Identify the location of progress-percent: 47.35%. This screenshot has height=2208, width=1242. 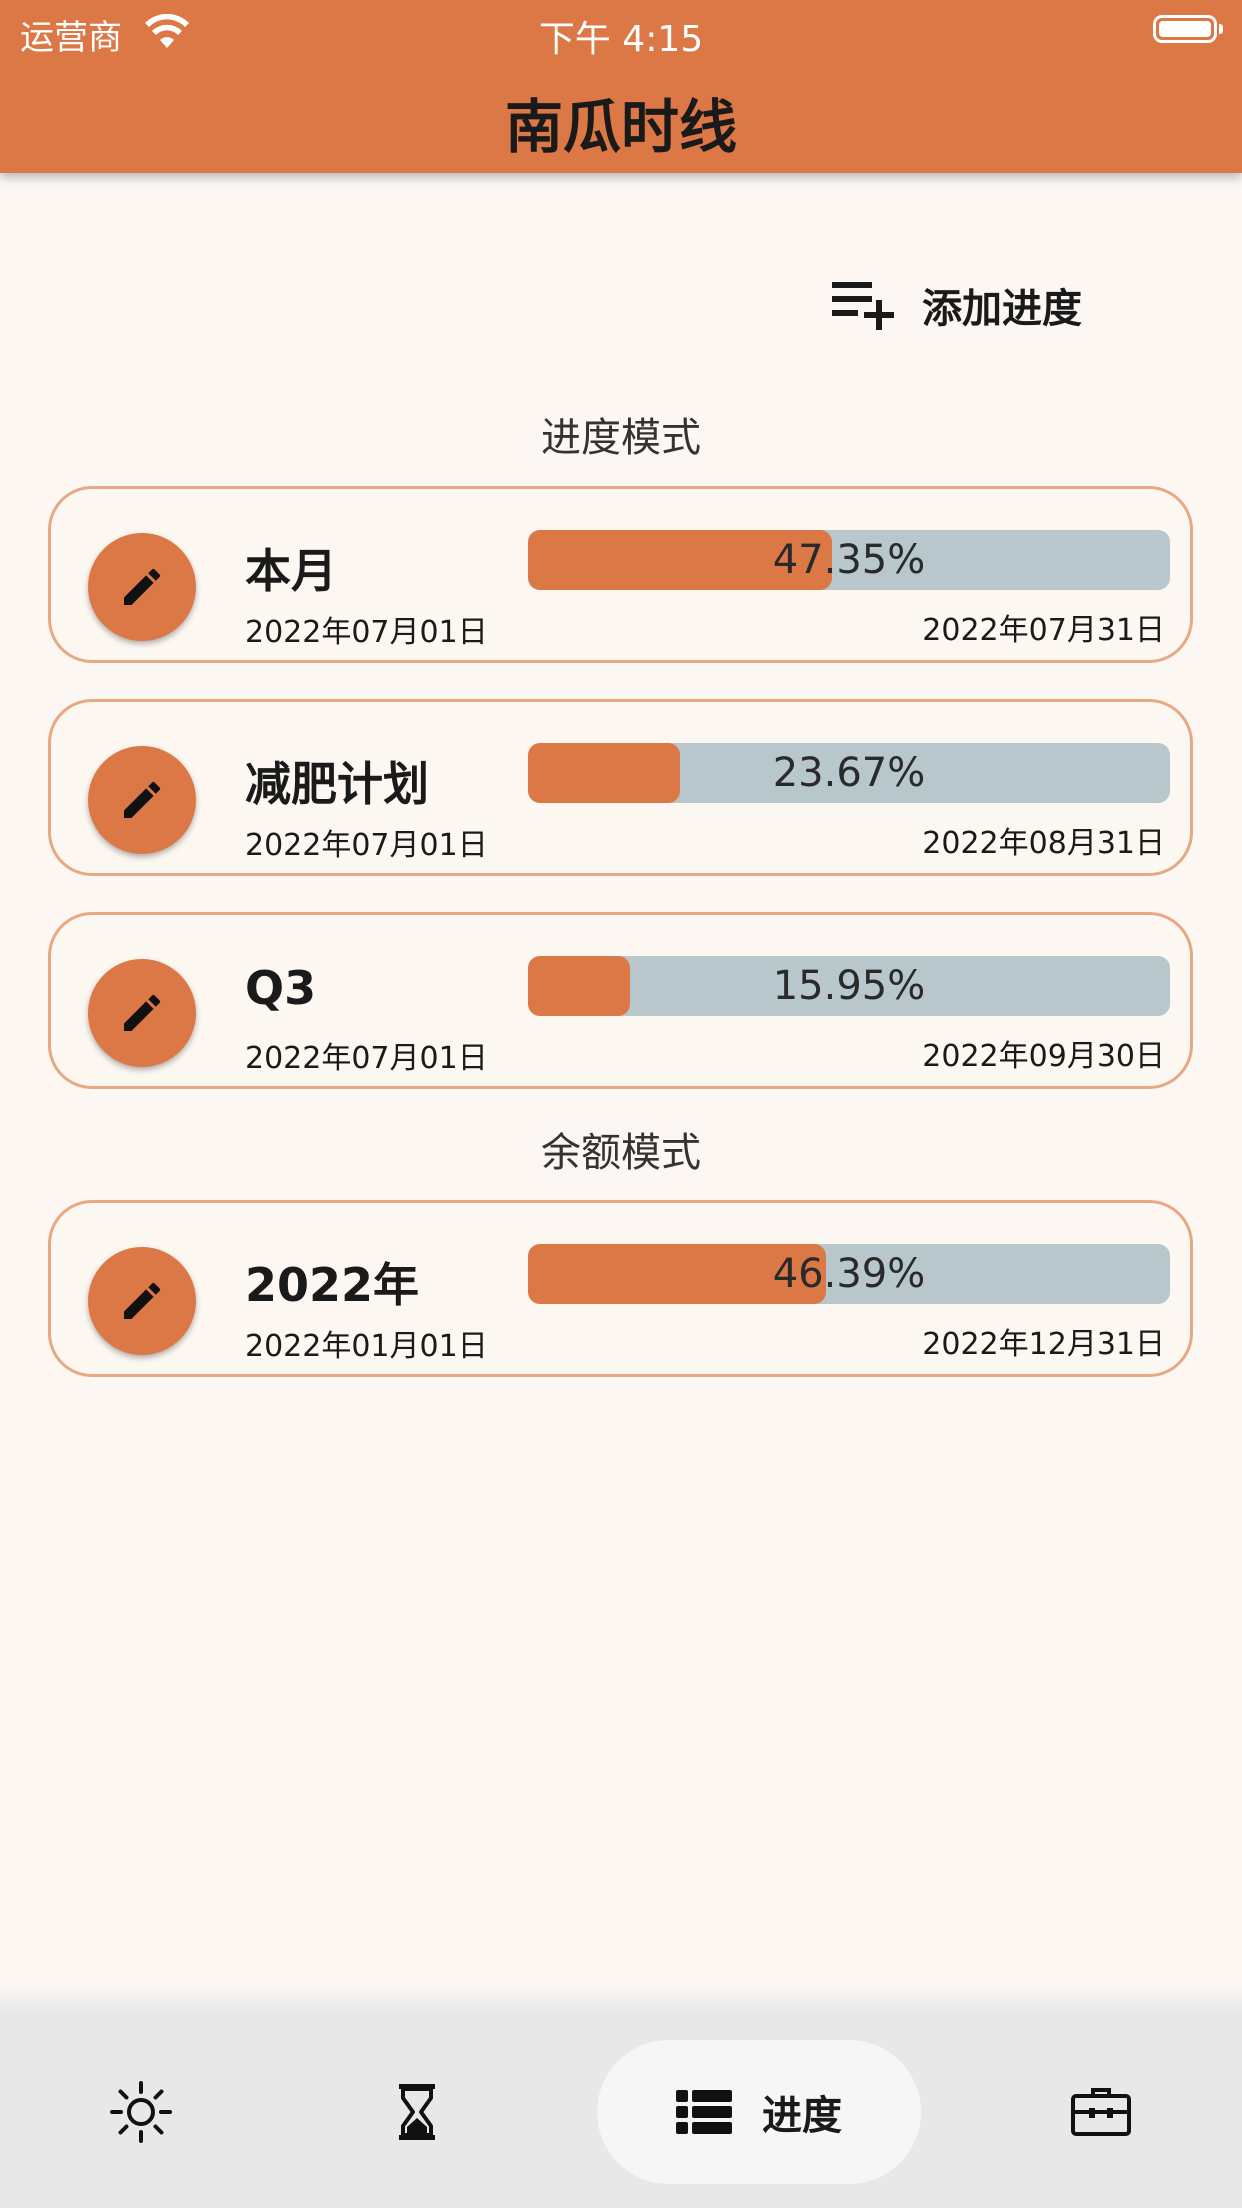
(849, 560).